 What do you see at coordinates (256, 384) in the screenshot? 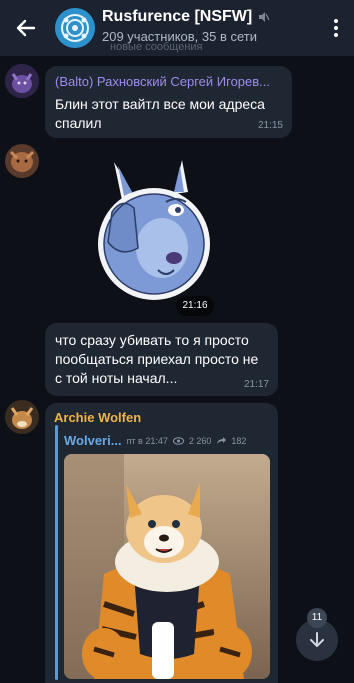
I see `message-time: 21:17` at bounding box center [256, 384].